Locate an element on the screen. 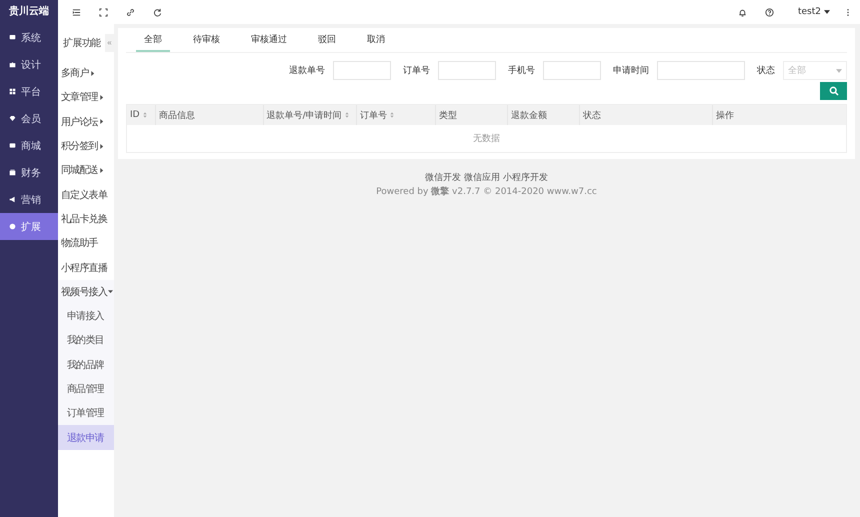  grid-icon is located at coordinates (12, 91).